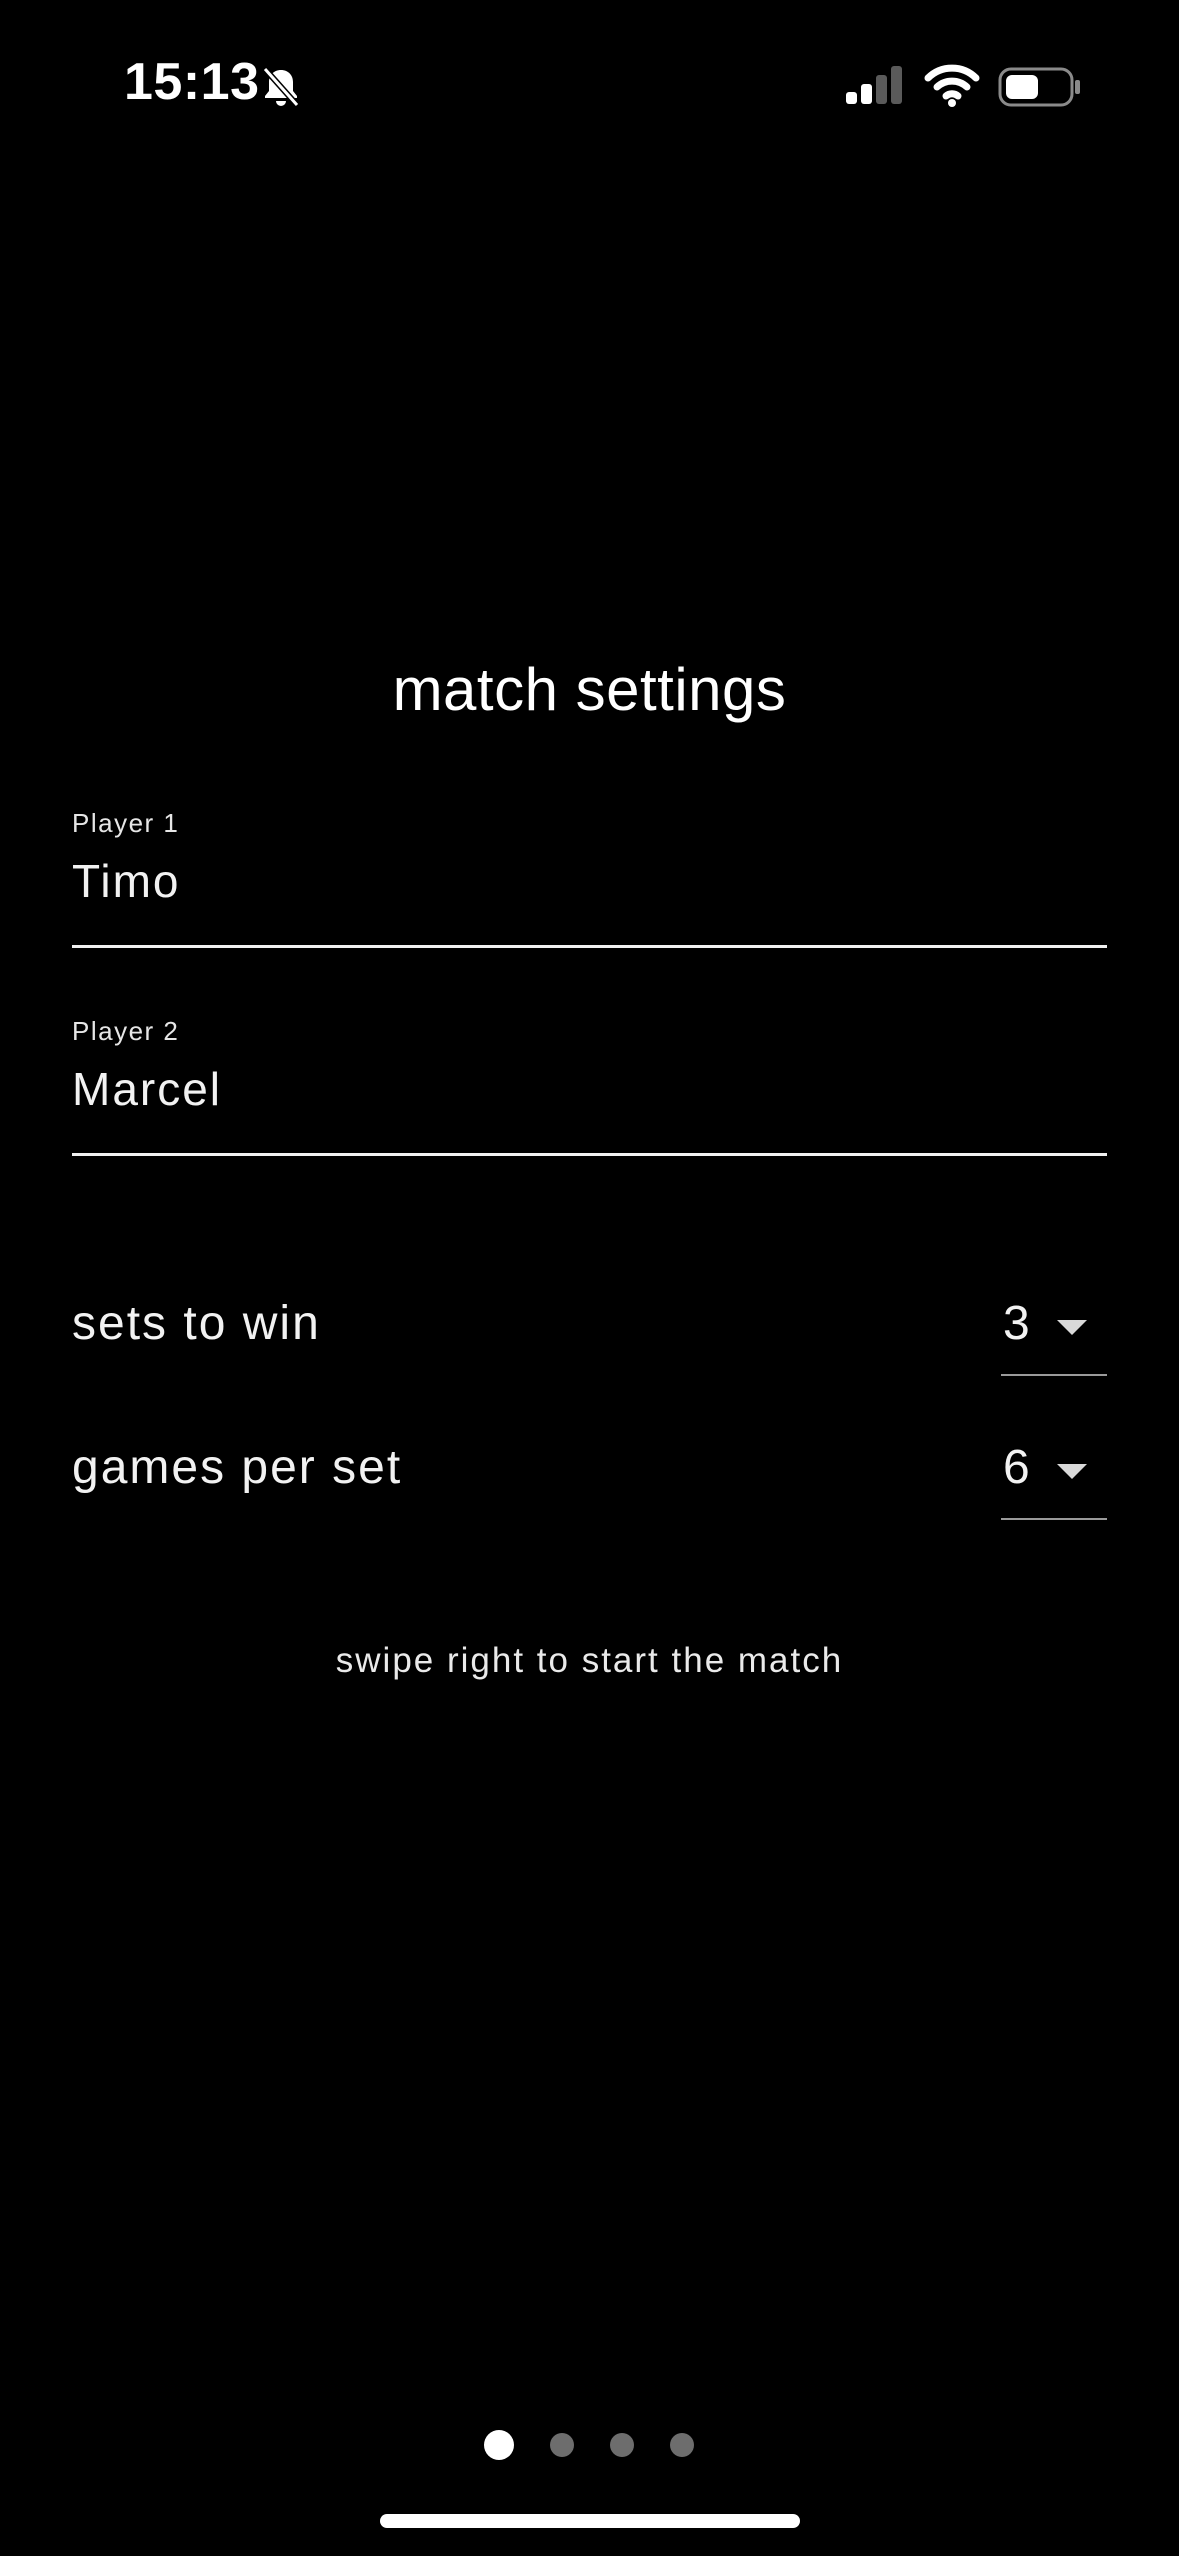  I want to click on status-bar: 15:13, so click(589, 87).